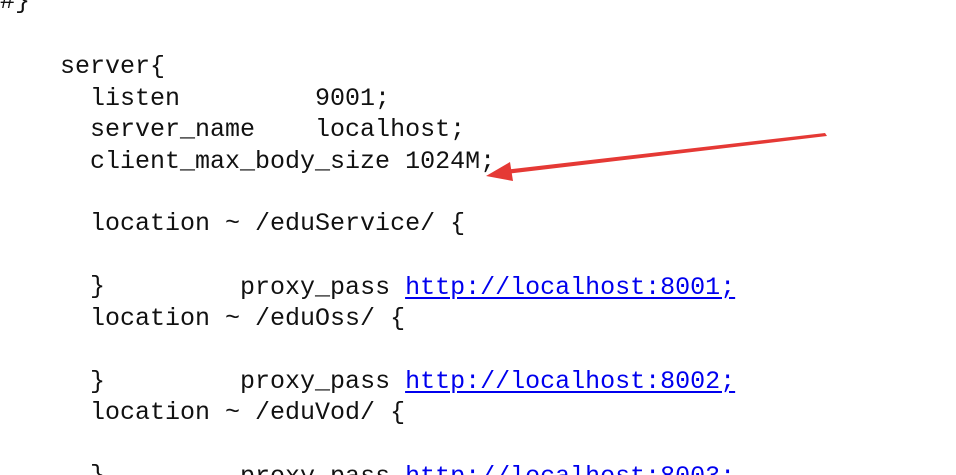 This screenshot has height=475, width=956. I want to click on code-line-proxy-pass-8001: proxy_pass http://localhost:8001;, so click(367, 271).